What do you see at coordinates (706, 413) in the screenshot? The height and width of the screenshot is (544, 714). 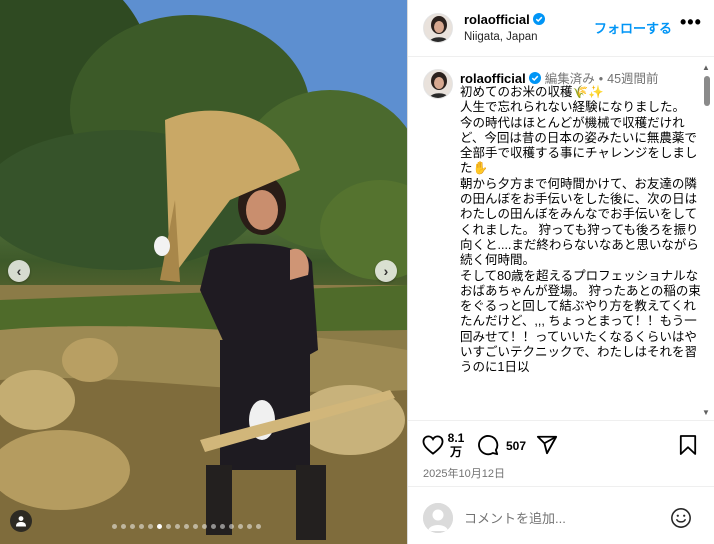 I see `scroll-down-icon: ▼` at bounding box center [706, 413].